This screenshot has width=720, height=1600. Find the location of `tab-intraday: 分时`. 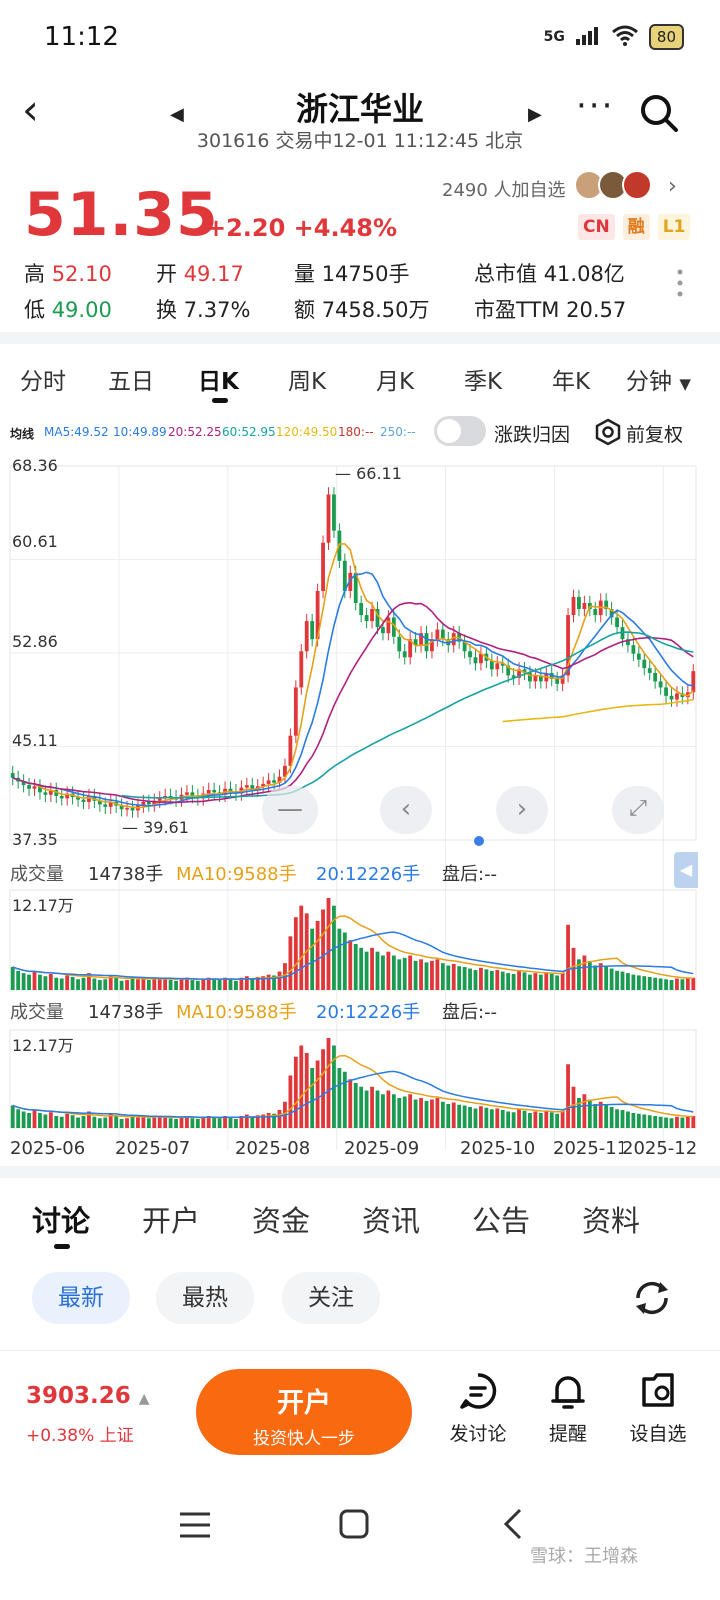

tab-intraday: 分时 is located at coordinates (43, 379).